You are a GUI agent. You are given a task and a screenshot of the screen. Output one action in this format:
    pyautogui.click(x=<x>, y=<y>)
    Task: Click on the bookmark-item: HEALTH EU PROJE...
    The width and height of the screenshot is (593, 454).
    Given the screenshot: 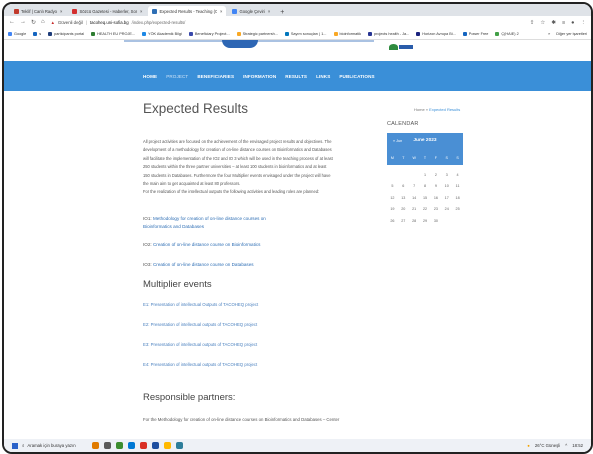 What is the action you would take?
    pyautogui.click(x=113, y=34)
    